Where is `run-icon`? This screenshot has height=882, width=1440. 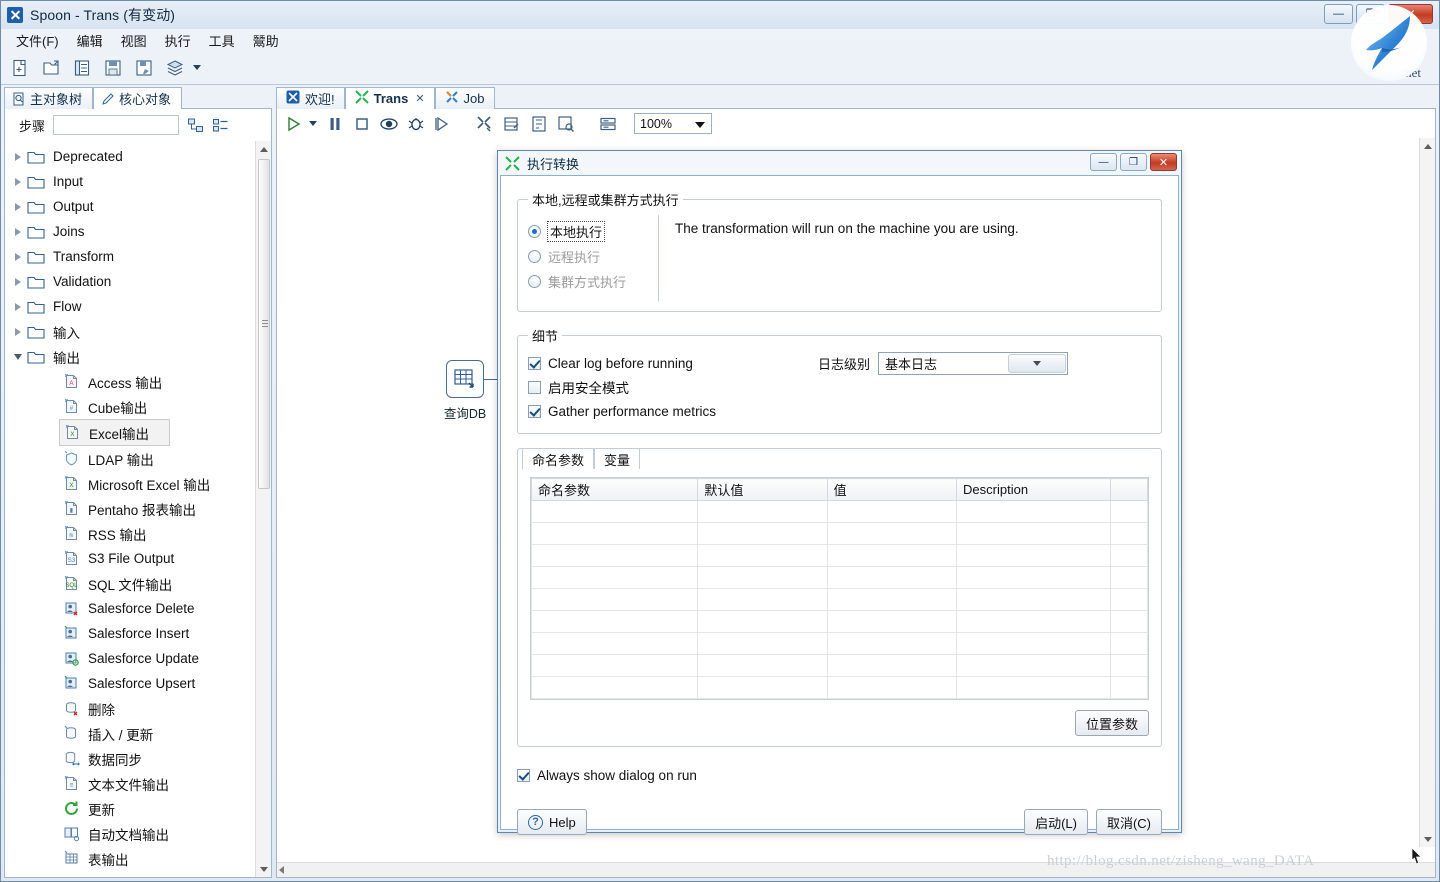 run-icon is located at coordinates (294, 124).